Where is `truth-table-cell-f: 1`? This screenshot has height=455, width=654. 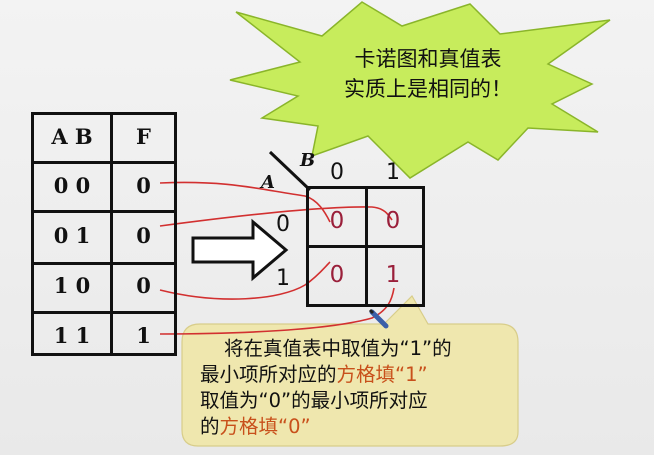
truth-table-cell-f: 1 is located at coordinates (143, 335).